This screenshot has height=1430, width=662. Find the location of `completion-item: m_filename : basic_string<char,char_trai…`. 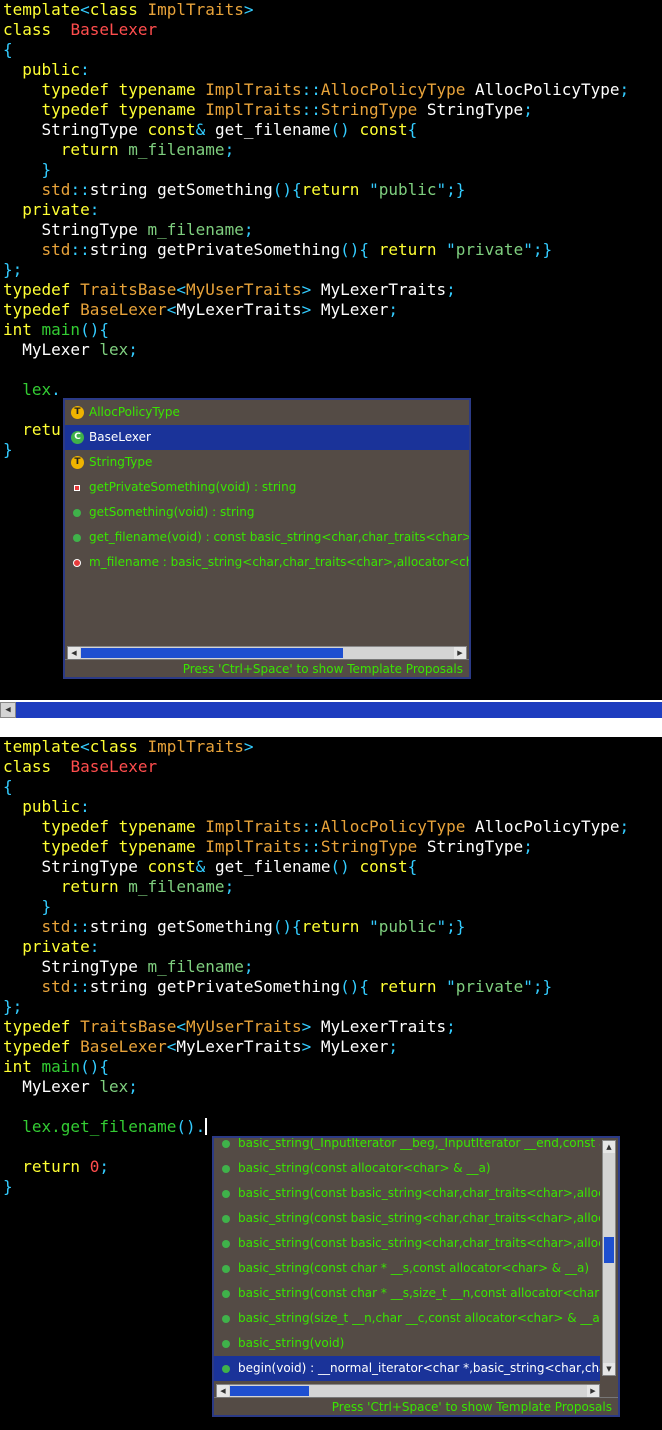

completion-item: m_filename : basic_string<char,char_trai… is located at coordinates (267, 562).